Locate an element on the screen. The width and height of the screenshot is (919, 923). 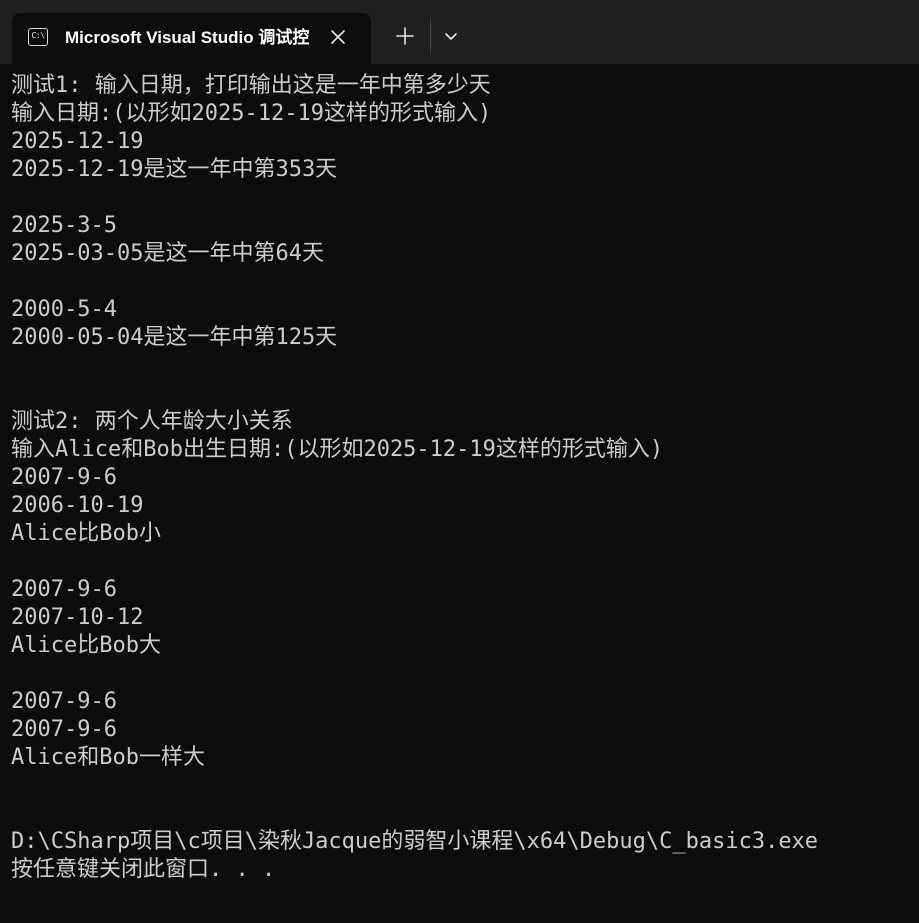
tab-debug-console: C:\ Microsoft Visual Studio 调试控 is located at coordinates (191, 38).